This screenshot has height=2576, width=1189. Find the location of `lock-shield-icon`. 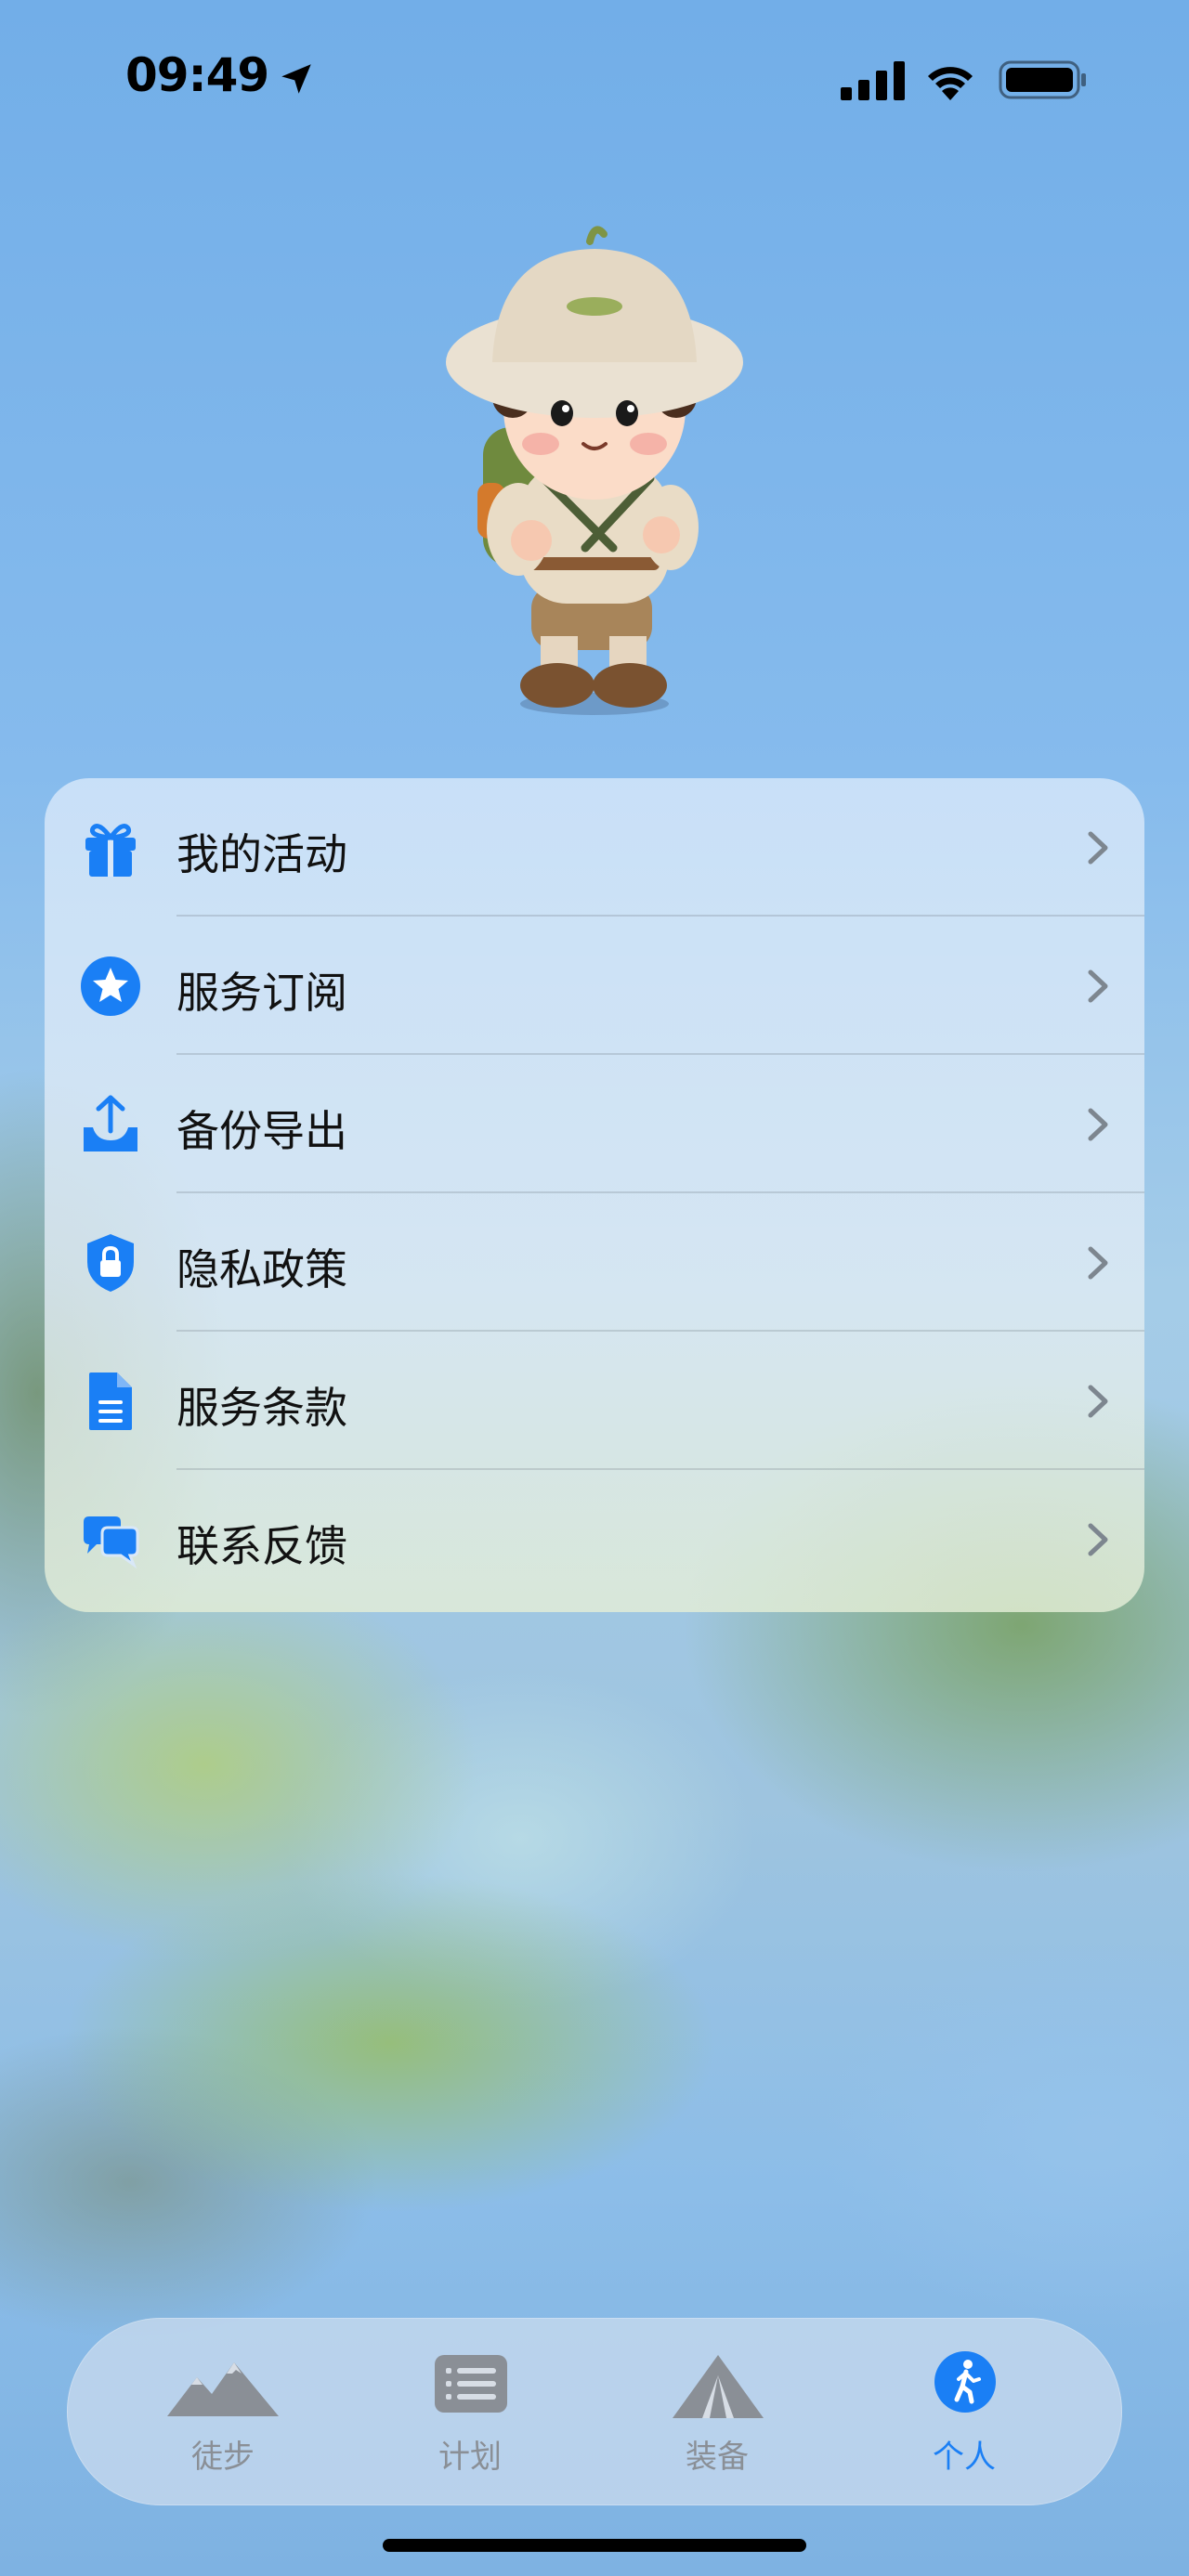

lock-shield-icon is located at coordinates (110, 1263).